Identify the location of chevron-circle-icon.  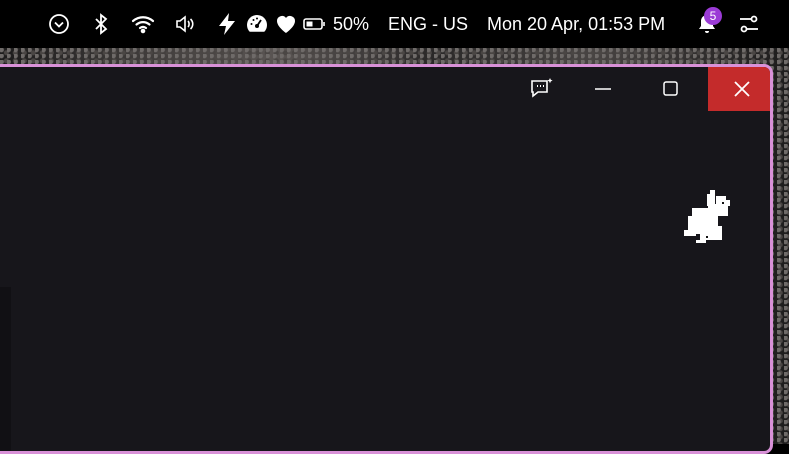
(59, 24).